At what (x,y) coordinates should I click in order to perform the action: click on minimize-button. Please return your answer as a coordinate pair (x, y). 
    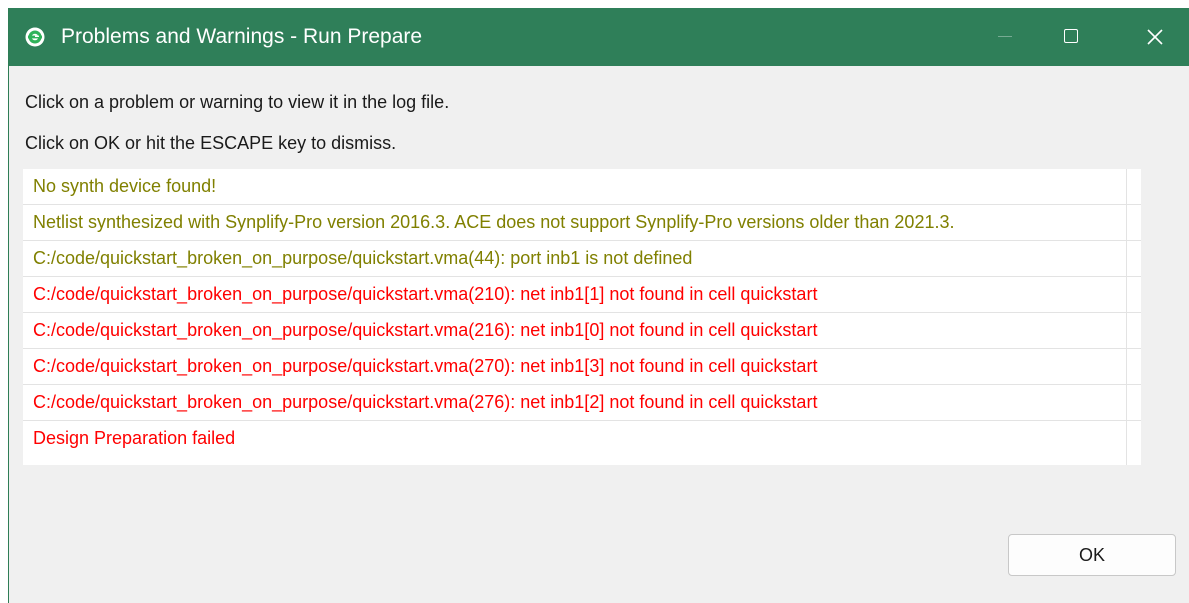
    Looking at the image, I should click on (1004, 37).